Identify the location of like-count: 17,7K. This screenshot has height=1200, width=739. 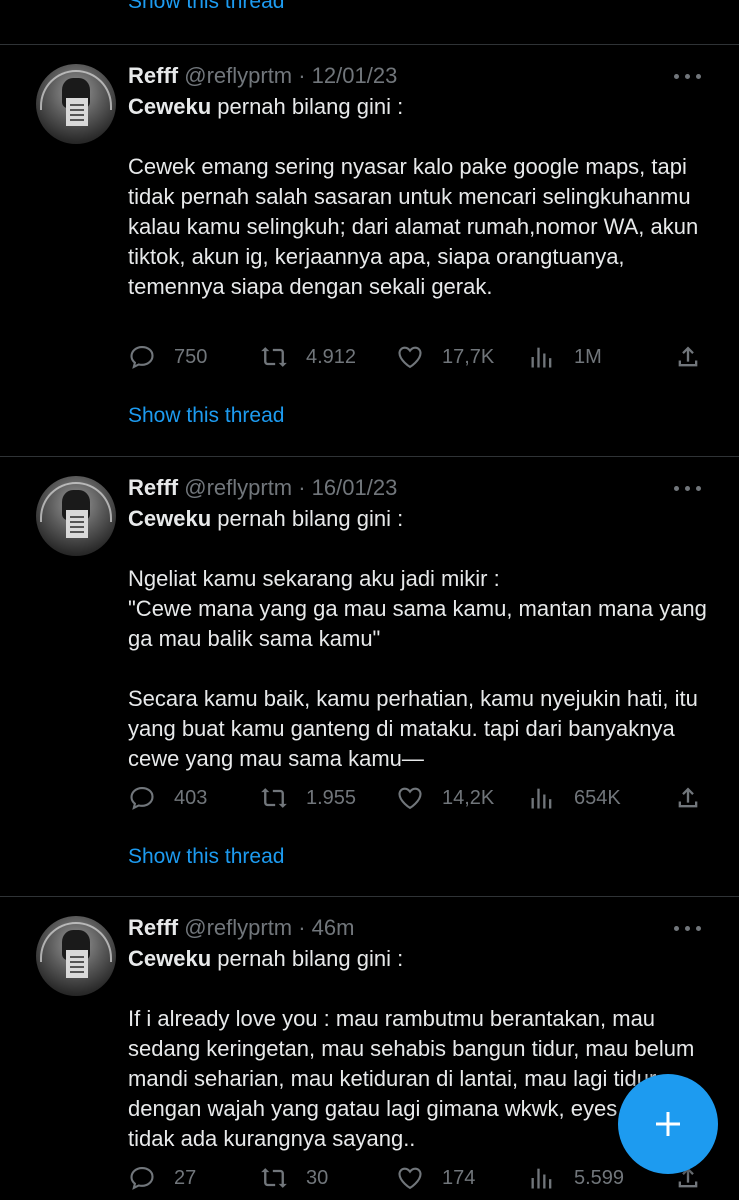
(468, 356).